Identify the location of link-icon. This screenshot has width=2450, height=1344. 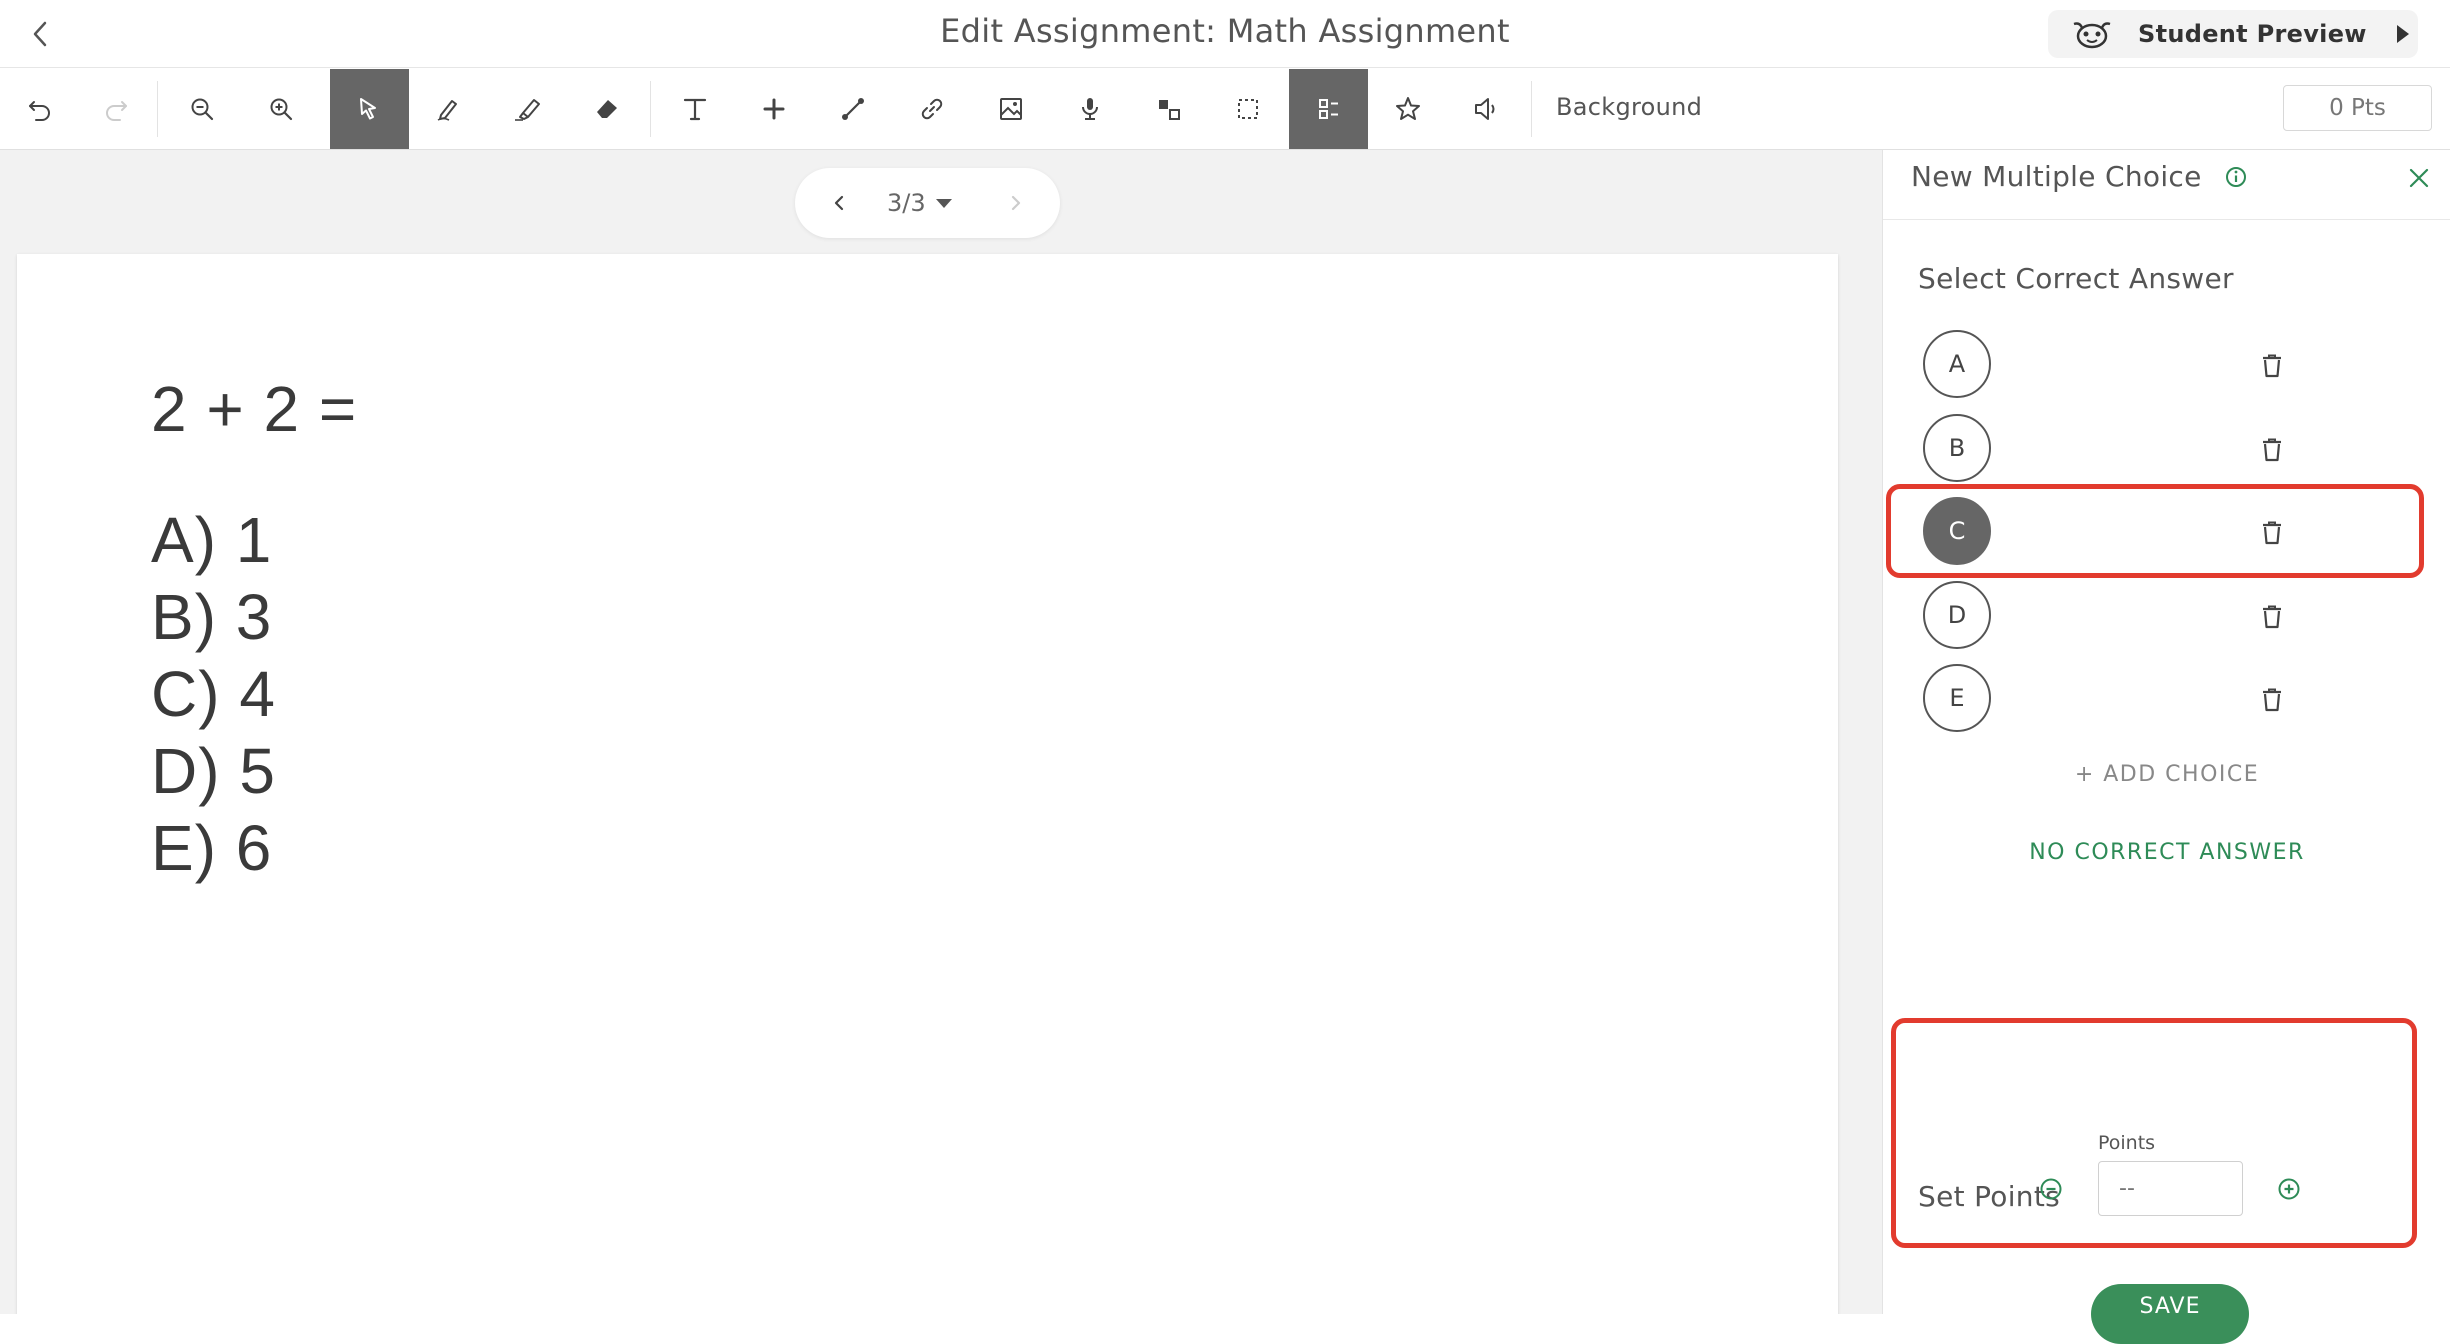
(931, 109).